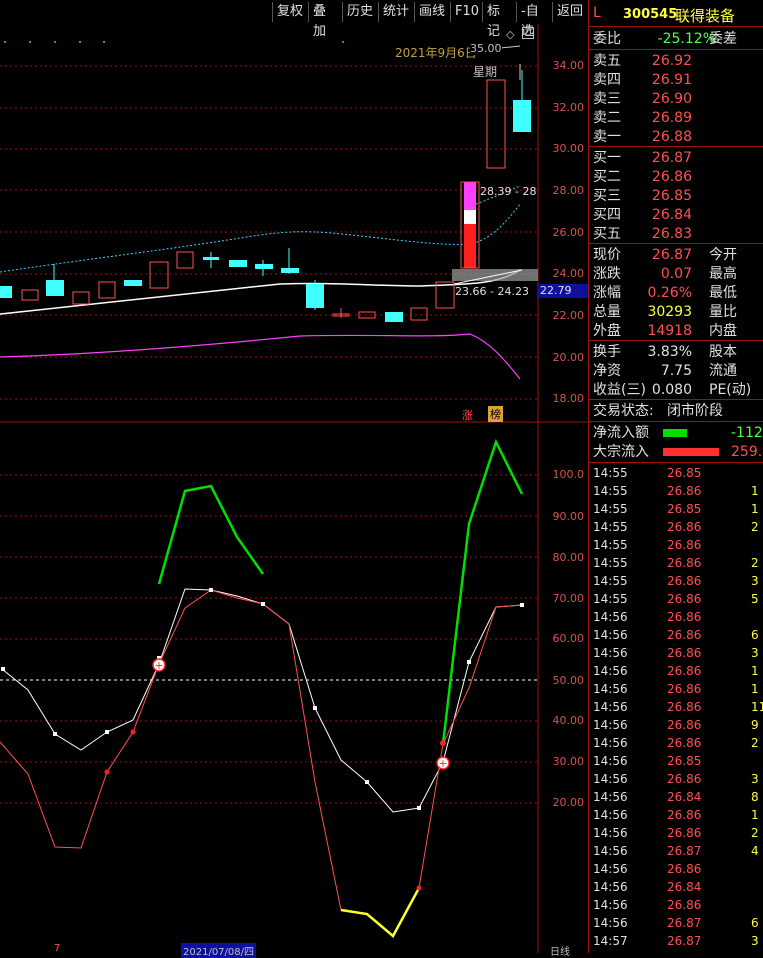 This screenshot has height=958, width=763. I want to click on trade-status-value: 闭市阶段, so click(695, 411).